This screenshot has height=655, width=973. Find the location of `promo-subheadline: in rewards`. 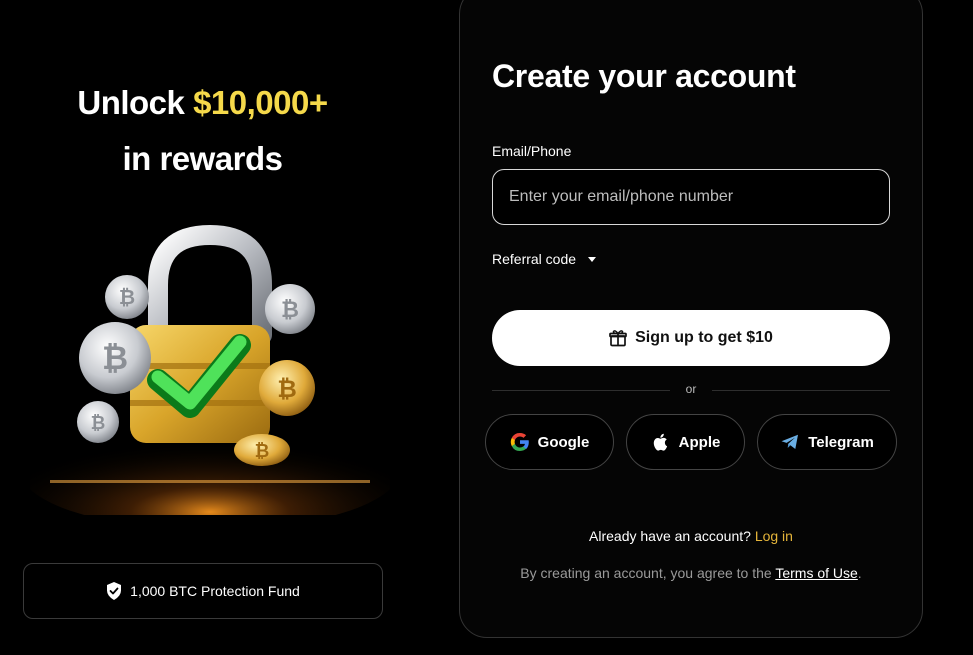

promo-subheadline: in rewards is located at coordinates (202, 158).